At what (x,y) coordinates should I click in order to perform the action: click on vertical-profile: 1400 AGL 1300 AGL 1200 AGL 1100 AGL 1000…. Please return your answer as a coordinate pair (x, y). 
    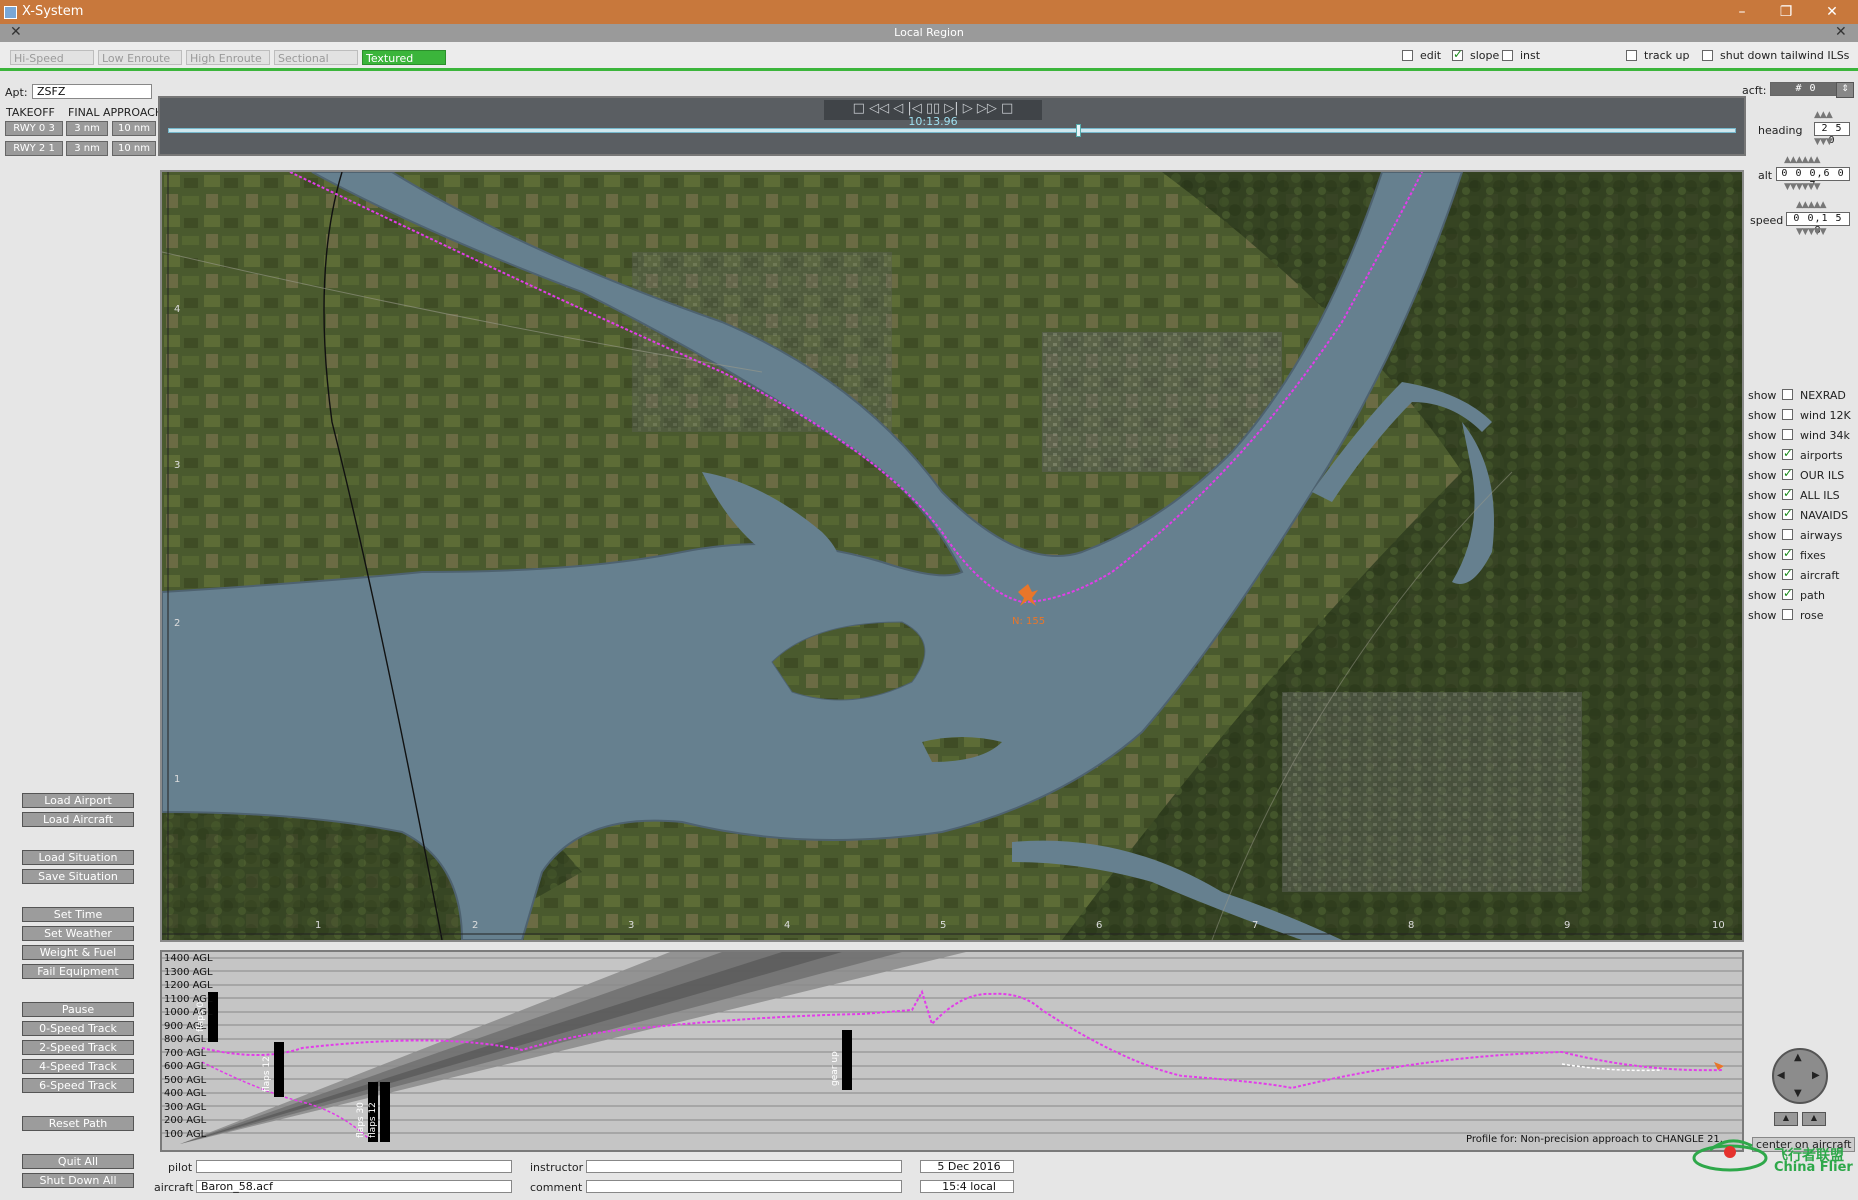
    Looking at the image, I should click on (952, 1051).